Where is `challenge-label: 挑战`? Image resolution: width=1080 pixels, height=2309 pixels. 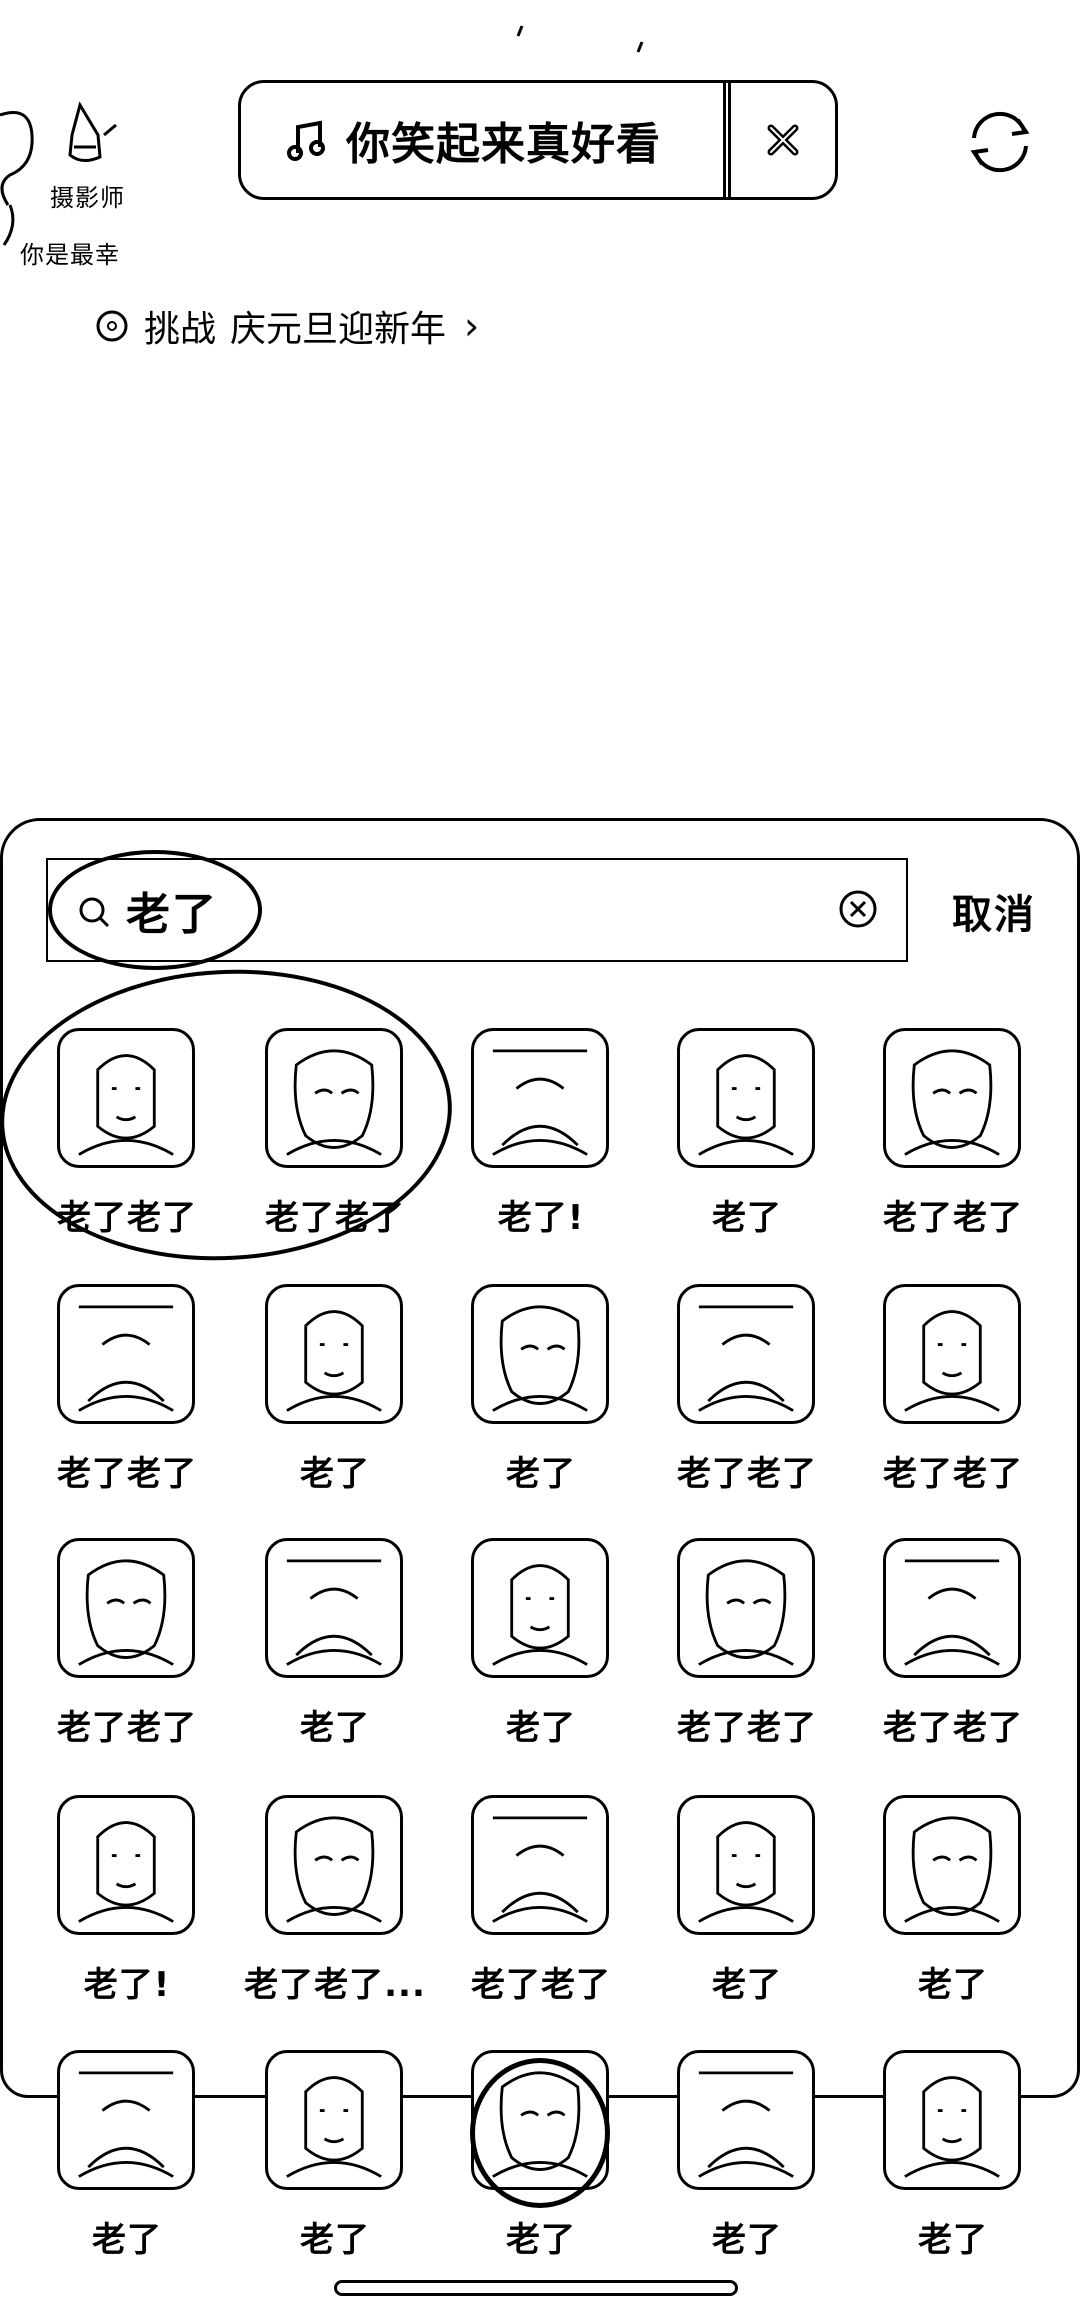 challenge-label: 挑战 is located at coordinates (180, 329).